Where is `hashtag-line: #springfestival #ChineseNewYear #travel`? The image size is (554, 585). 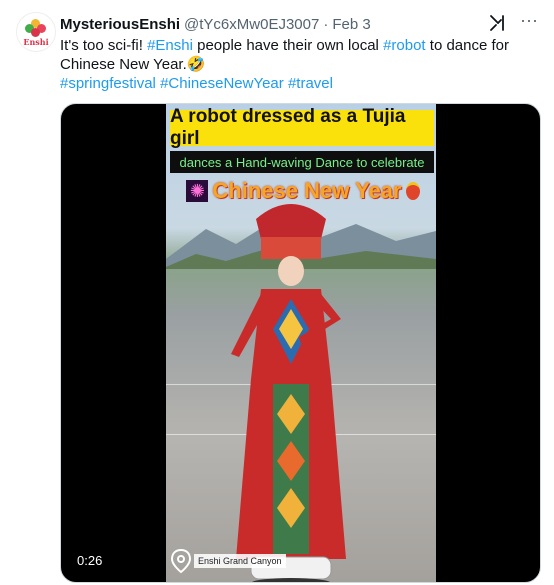
hashtag-line: #springfestival #ChineseNewYear #travel is located at coordinates (298, 83).